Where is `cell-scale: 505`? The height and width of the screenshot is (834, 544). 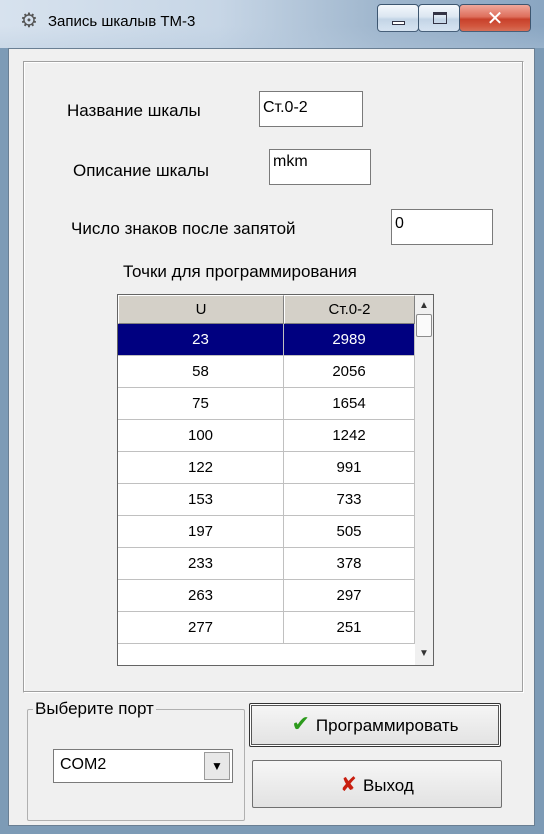 cell-scale: 505 is located at coordinates (349, 532).